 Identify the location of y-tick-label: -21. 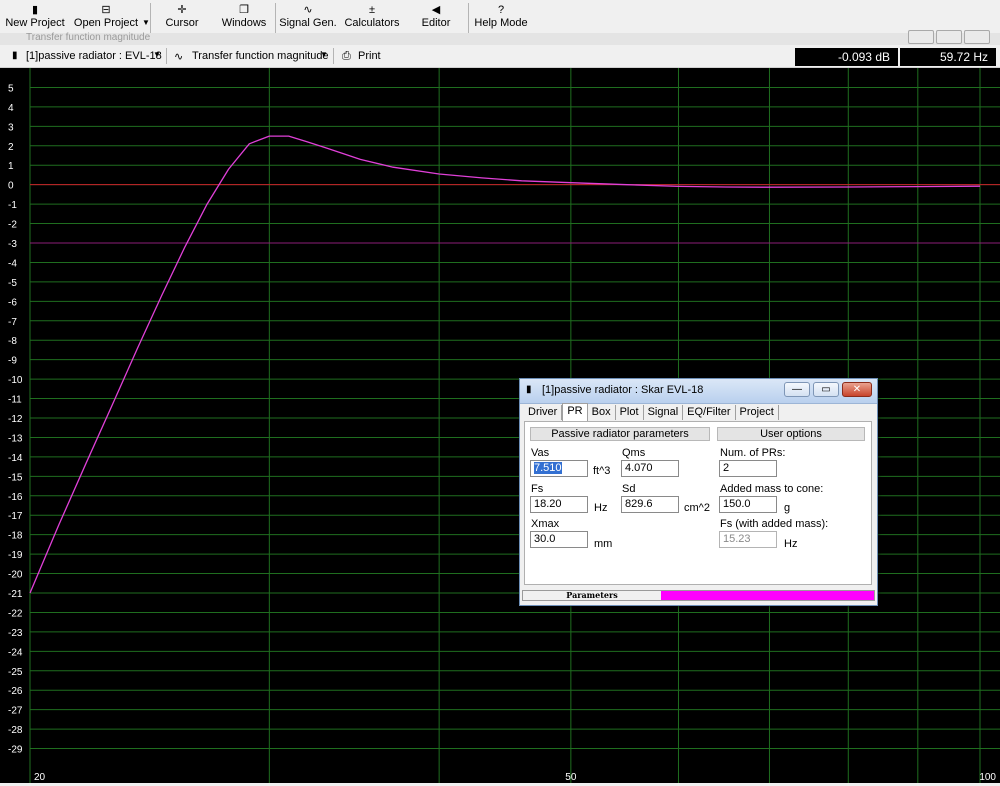
(15, 594).